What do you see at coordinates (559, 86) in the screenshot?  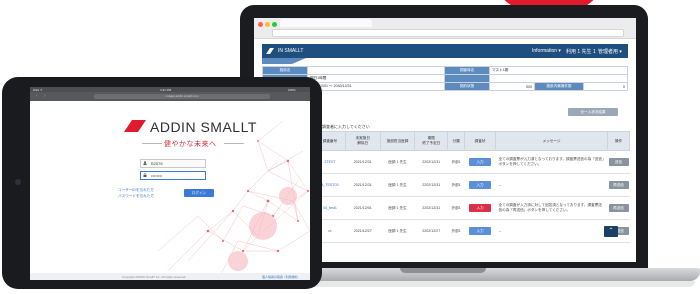 I see `count-label: 施設内最適件数` at bounding box center [559, 86].